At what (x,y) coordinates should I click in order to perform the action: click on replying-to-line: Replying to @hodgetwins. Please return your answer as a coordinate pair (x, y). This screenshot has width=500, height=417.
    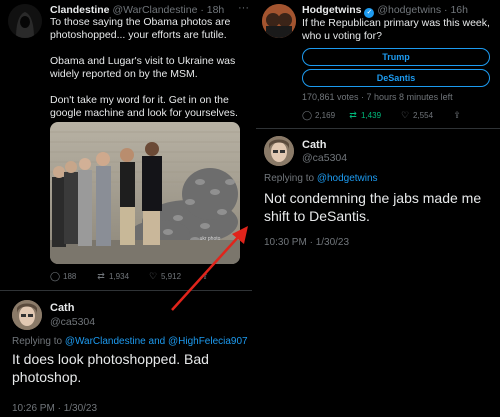
    Looking at the image, I should click on (321, 178).